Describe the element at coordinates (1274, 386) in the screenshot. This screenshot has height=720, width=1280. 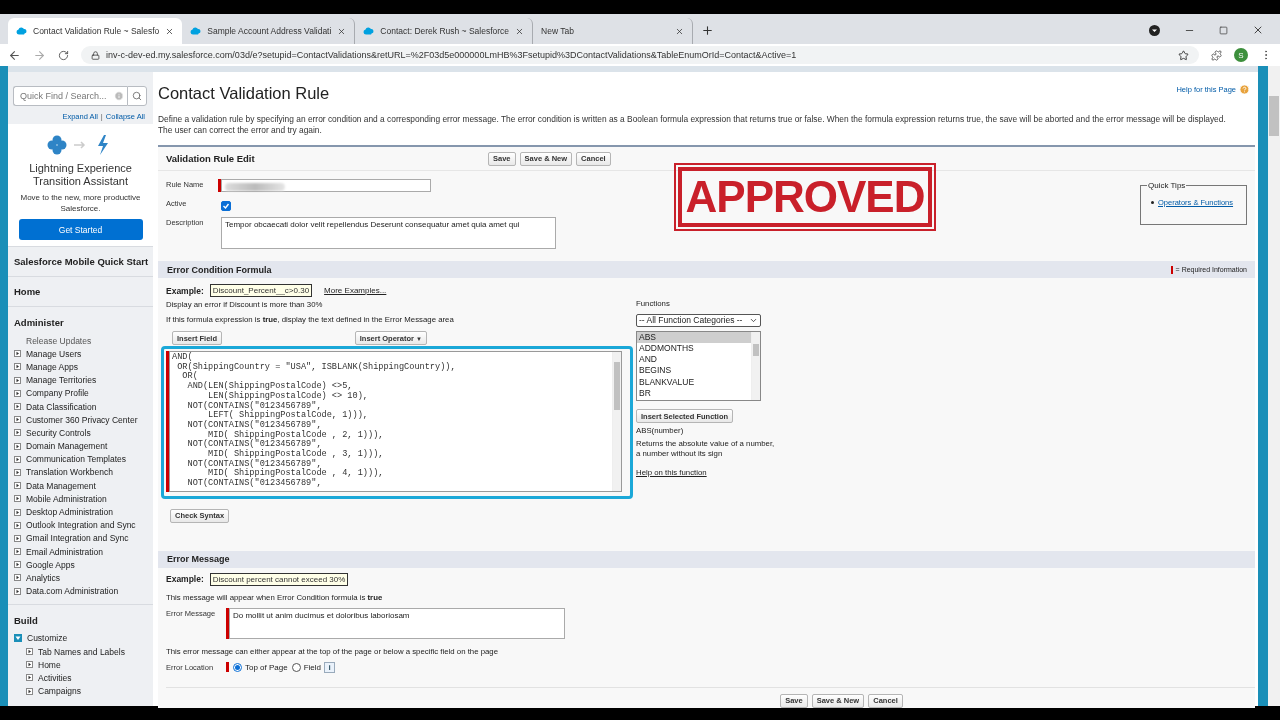
I see `page-scrollbar` at that location.